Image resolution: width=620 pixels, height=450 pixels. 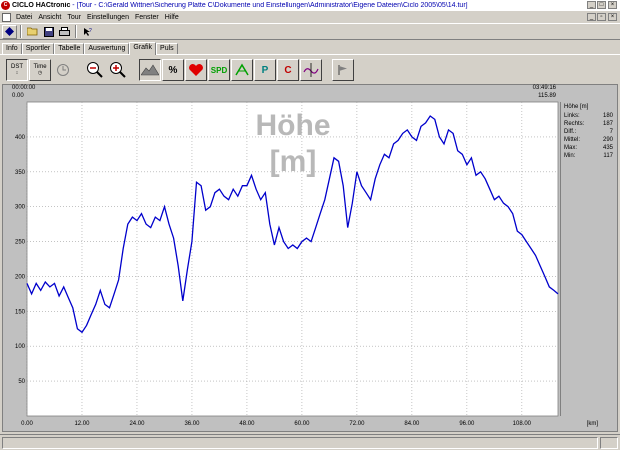 I want to click on x-tick-label: 84.00, so click(x=412, y=424).